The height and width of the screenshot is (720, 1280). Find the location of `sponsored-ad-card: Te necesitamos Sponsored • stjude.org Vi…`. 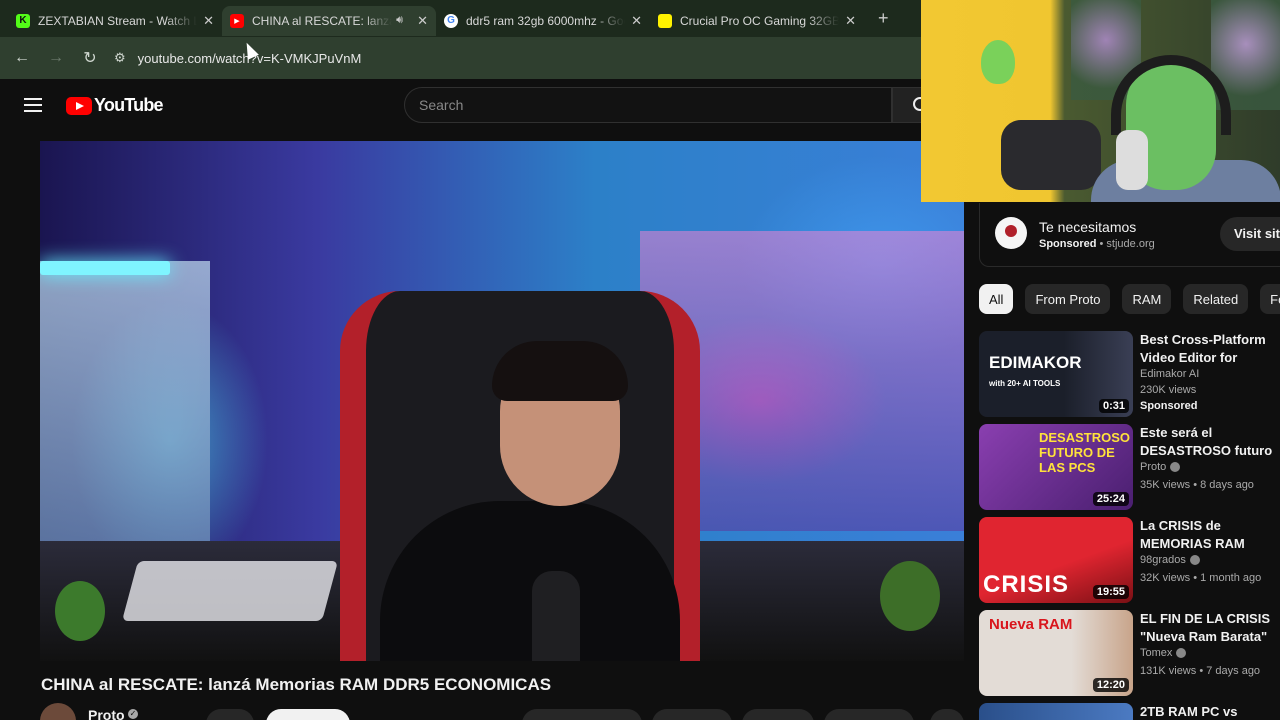

sponsored-ad-card: Te necesitamos Sponsored • stjude.org Vi… is located at coordinates (1129, 235).